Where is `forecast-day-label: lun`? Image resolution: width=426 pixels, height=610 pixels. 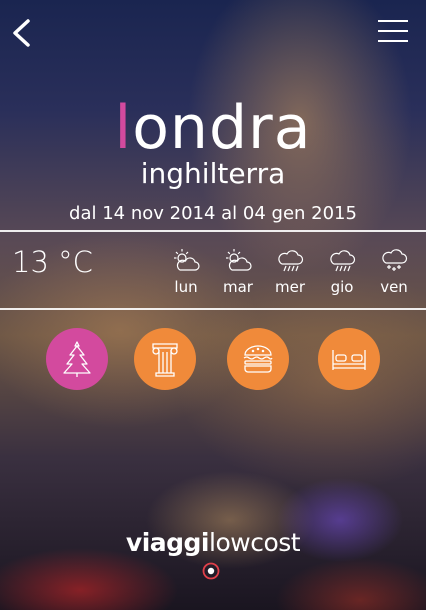
forecast-day-label: lun is located at coordinates (186, 287).